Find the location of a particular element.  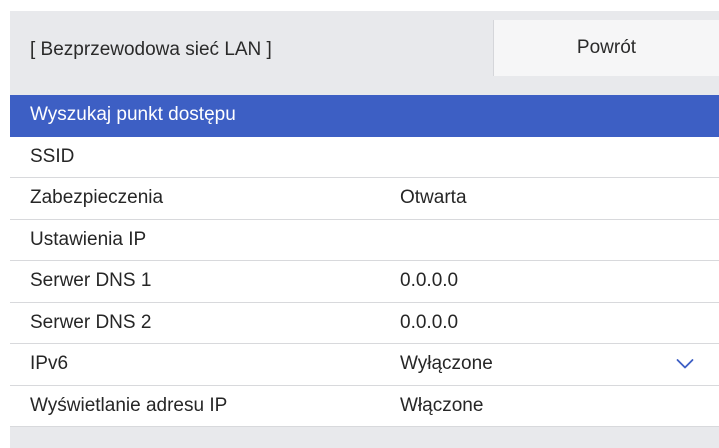

menu-item-dns-server-2: Serwer DNS 2 0.0.0.0 is located at coordinates (364, 323).